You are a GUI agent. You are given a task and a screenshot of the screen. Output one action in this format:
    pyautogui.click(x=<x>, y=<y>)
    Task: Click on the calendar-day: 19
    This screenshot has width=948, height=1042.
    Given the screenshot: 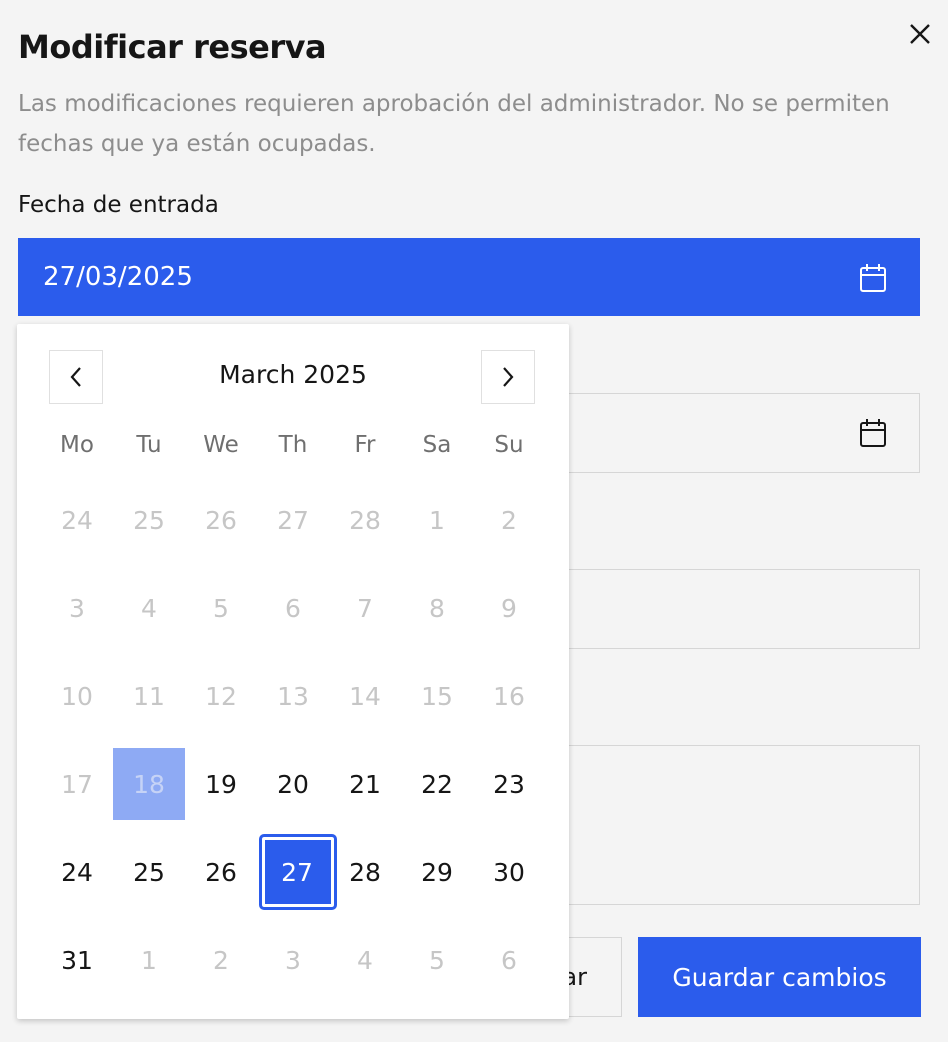 What is the action you would take?
    pyautogui.click(x=221, y=784)
    